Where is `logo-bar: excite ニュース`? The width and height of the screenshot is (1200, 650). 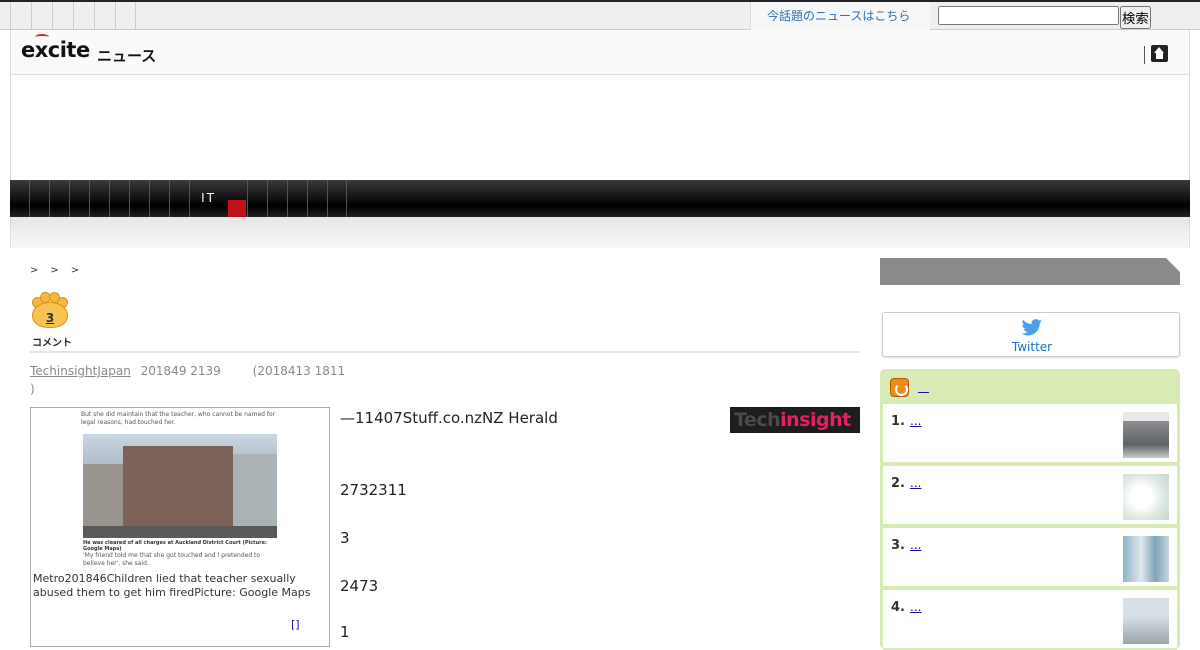
logo-bar: excite ニュース is located at coordinates (600, 52).